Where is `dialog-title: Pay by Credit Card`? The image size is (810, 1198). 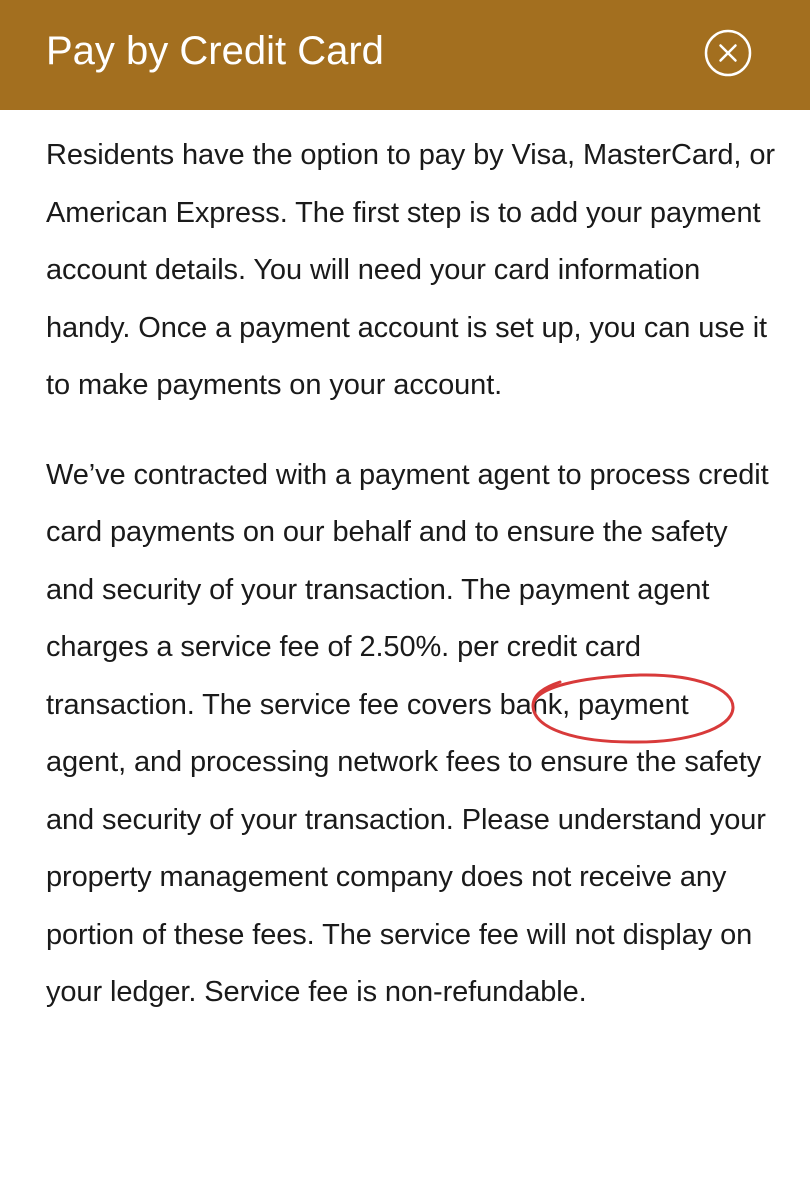
dialog-title: Pay by Credit Card is located at coordinates (215, 51).